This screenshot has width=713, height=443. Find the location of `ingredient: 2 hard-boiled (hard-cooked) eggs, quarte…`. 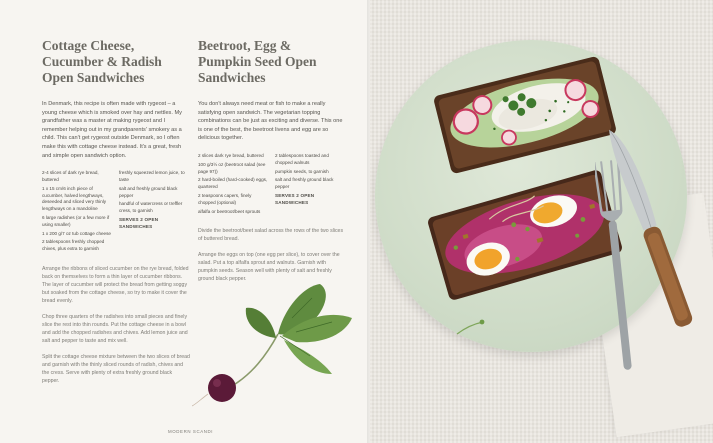

ingredient: 2 hard-boiled (hard-cooked) eggs, quarte… is located at coordinates (233, 183).